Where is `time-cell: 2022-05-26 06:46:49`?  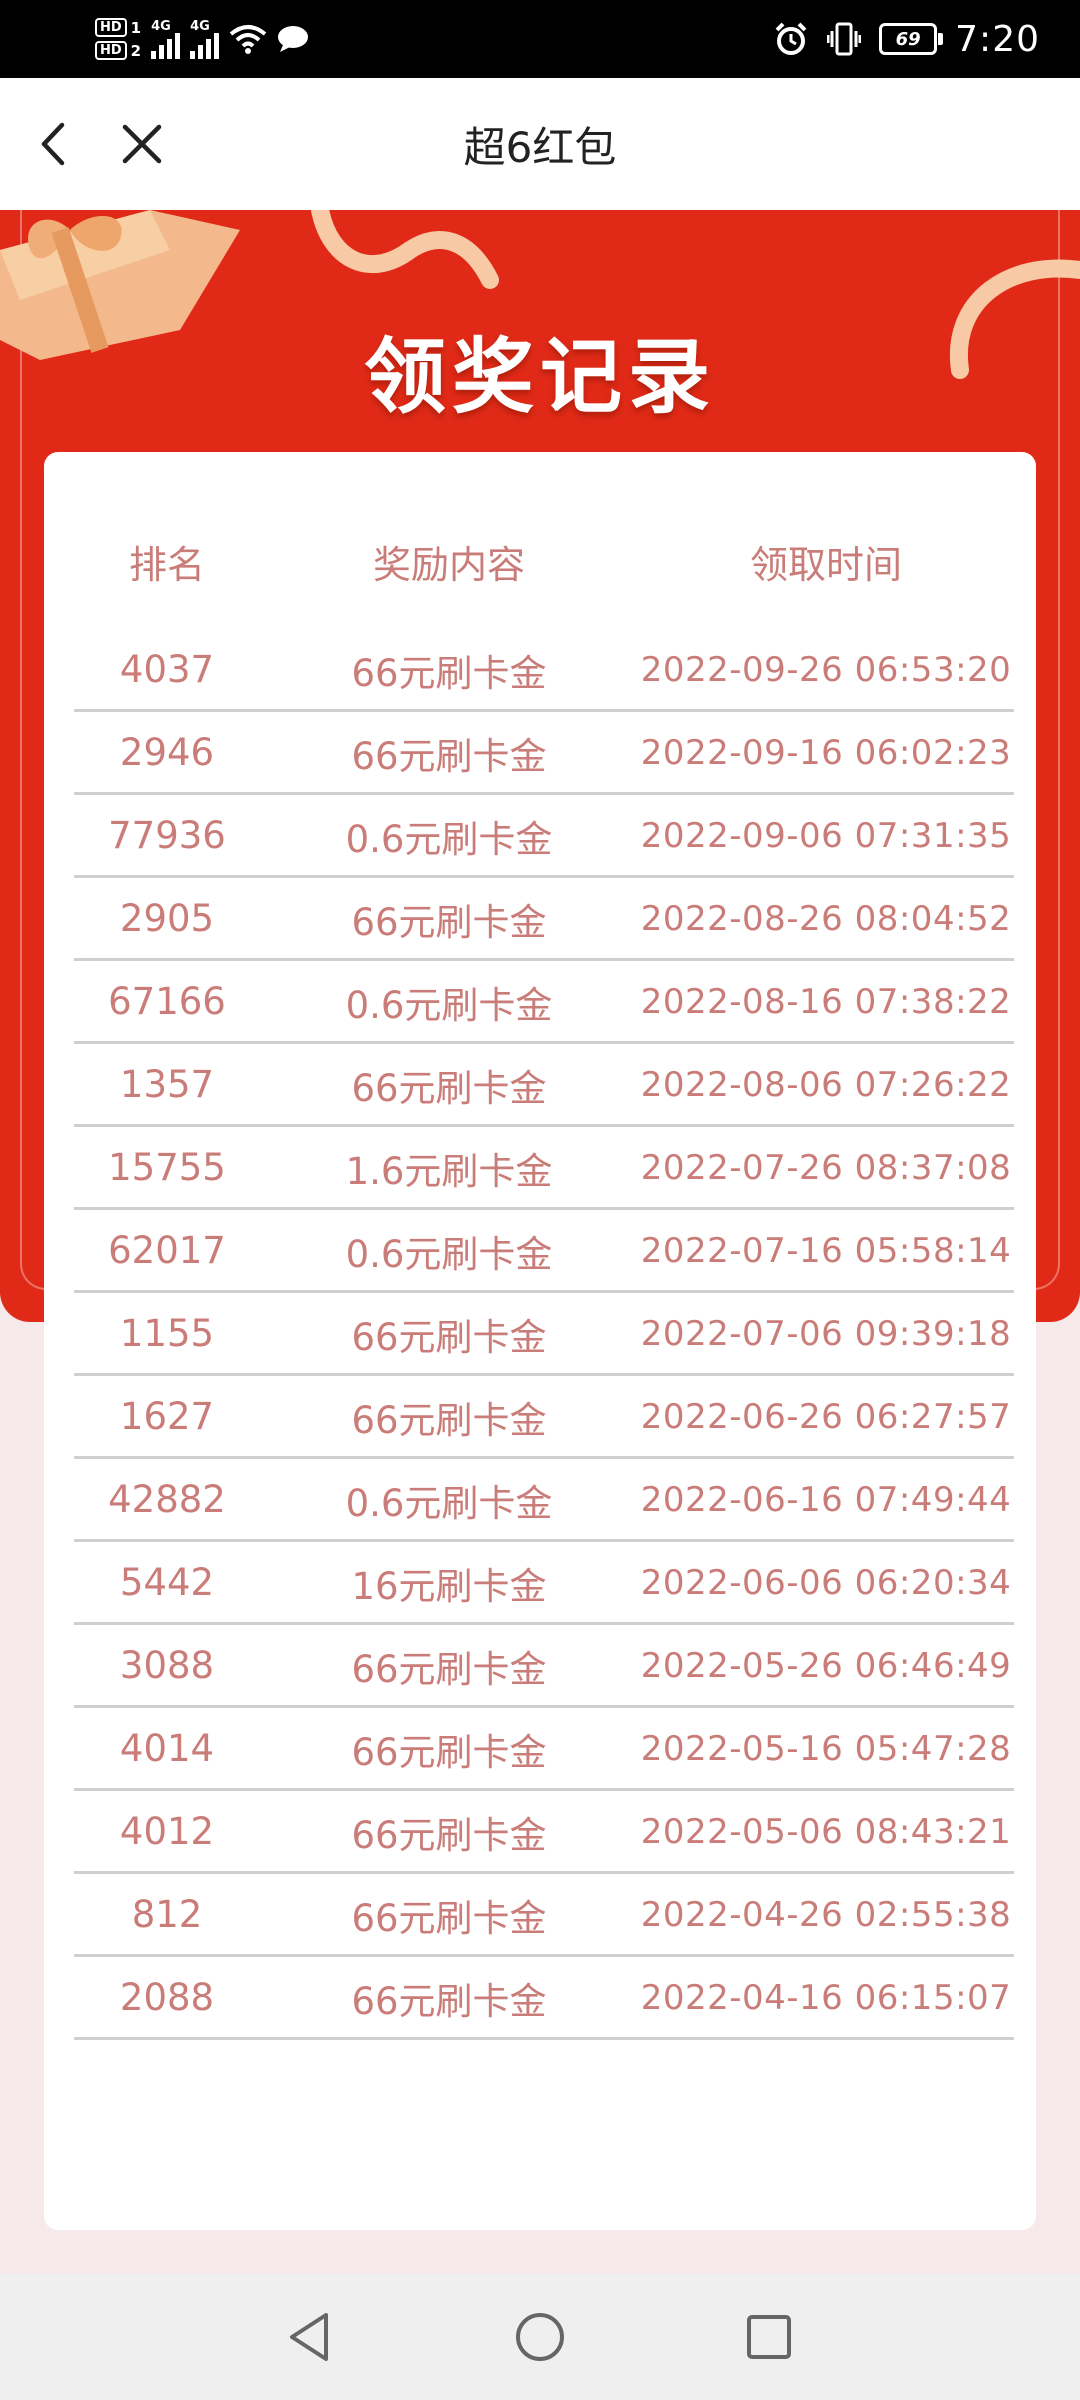 time-cell: 2022-05-26 06:46:49 is located at coordinates (826, 1665).